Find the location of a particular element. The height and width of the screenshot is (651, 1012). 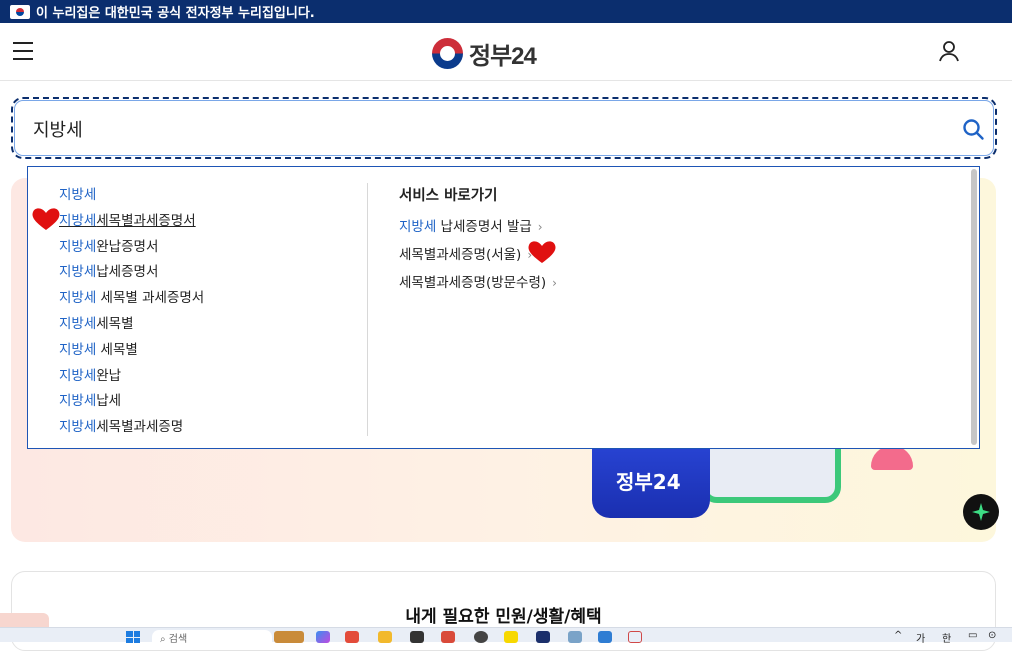

quick-link-item: 지방세 납세증명서 발급 › is located at coordinates (478, 229).